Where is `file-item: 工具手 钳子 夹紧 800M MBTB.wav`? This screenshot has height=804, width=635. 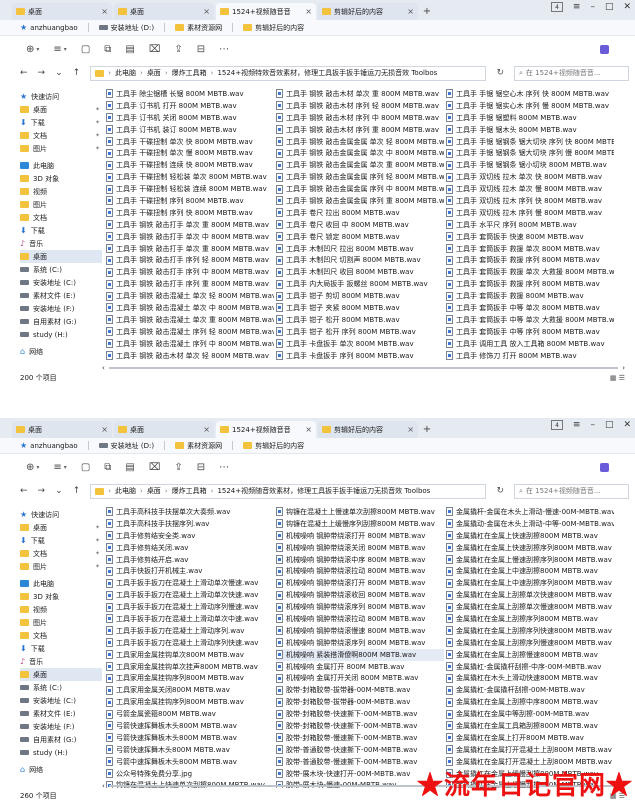
file-item: 工具手 钳子 夹紧 800M MBTB.wav is located at coordinates (360, 308).